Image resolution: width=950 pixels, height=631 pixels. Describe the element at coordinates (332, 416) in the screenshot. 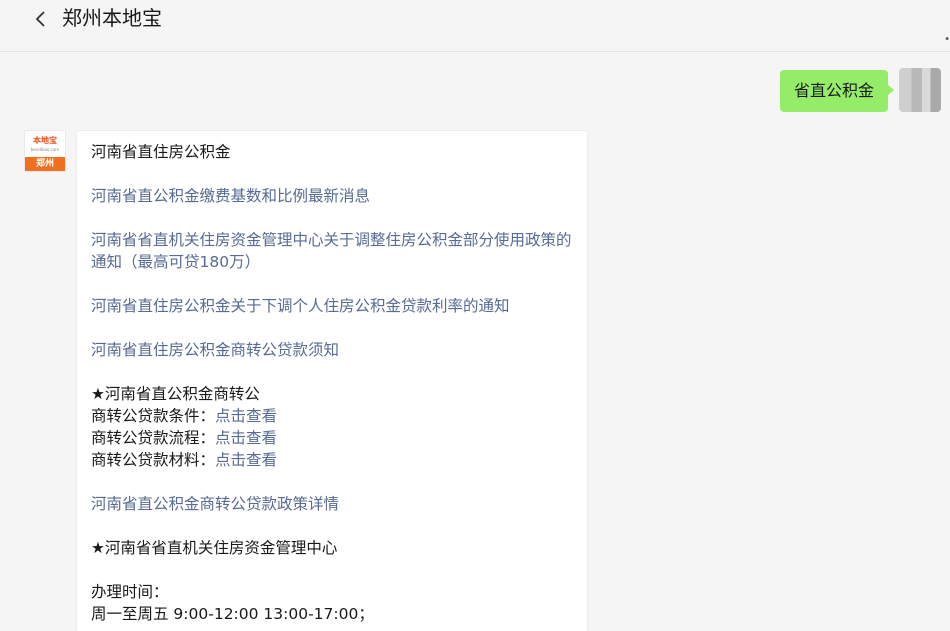

I see `conversion-row: 商转公贷款条件：点击查看` at that location.